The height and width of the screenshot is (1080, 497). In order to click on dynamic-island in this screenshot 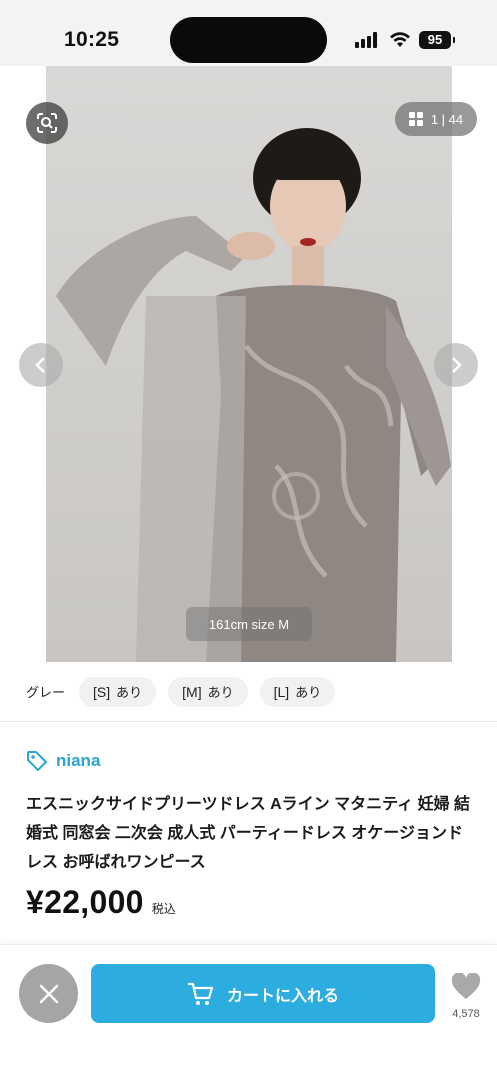, I will do `click(248, 40)`.